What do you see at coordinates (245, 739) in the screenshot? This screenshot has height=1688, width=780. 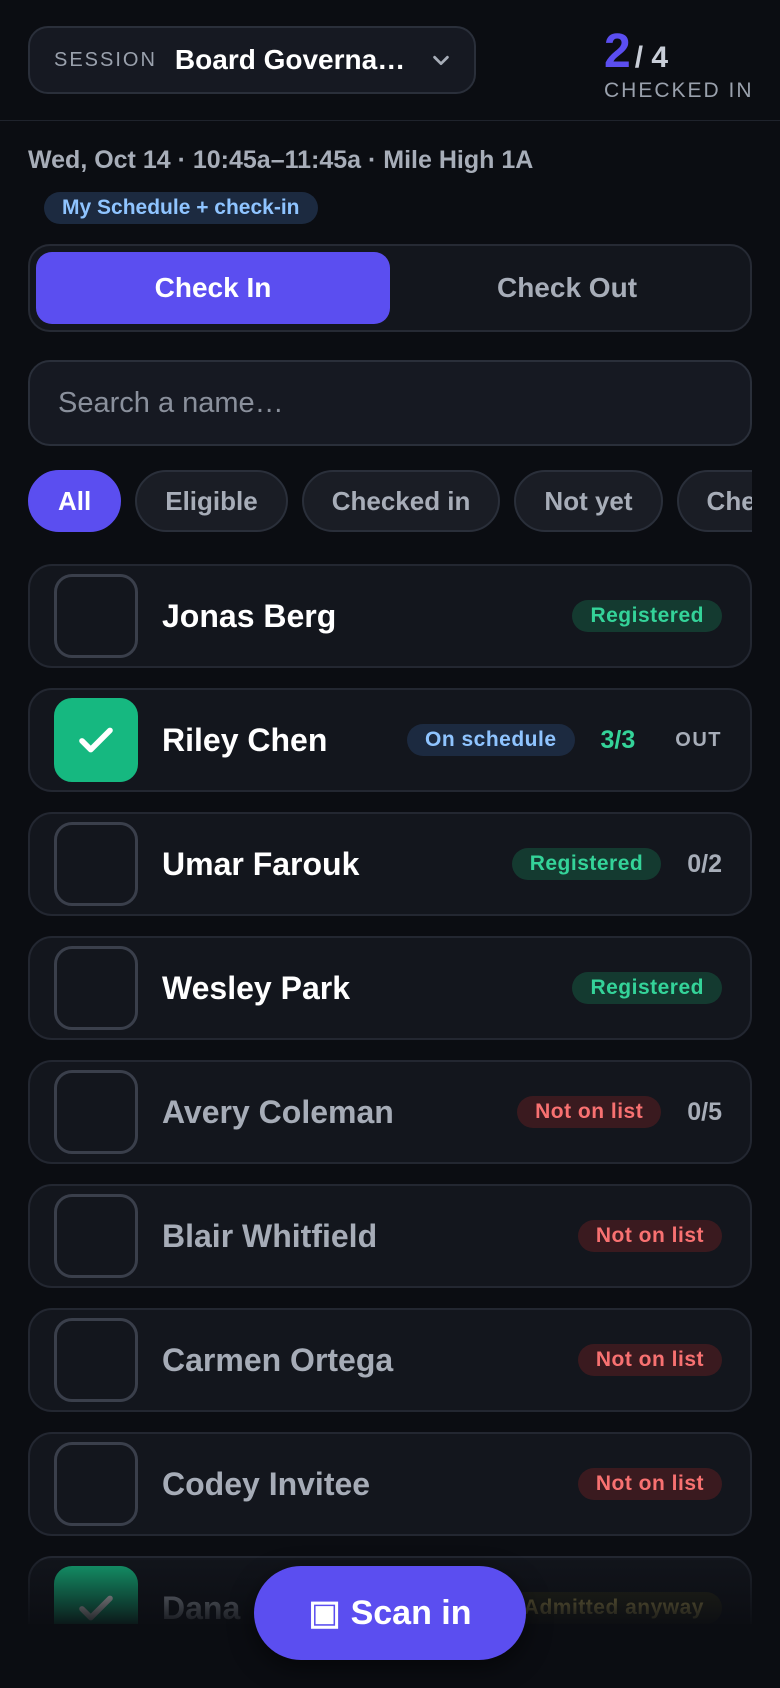 I see `attendee-name: Riley Chen` at bounding box center [245, 739].